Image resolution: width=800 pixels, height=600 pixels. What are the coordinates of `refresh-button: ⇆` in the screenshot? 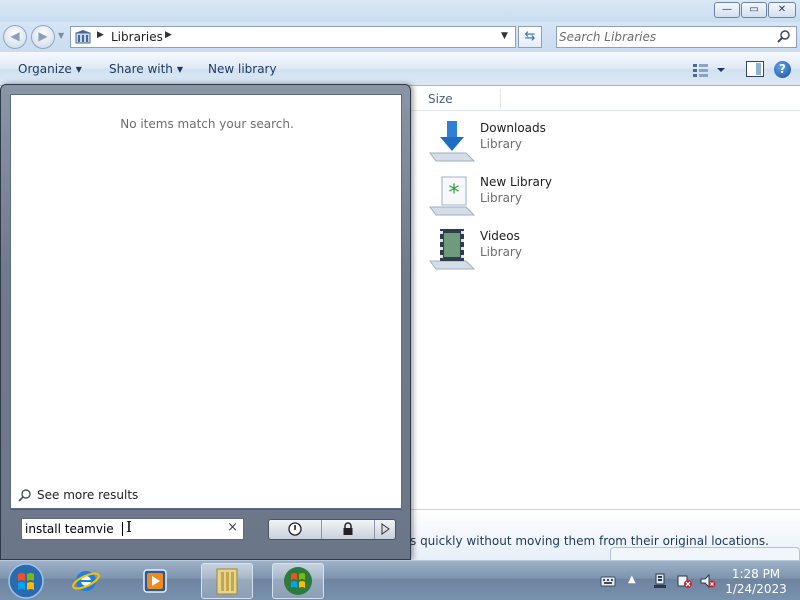 It's located at (530, 37).